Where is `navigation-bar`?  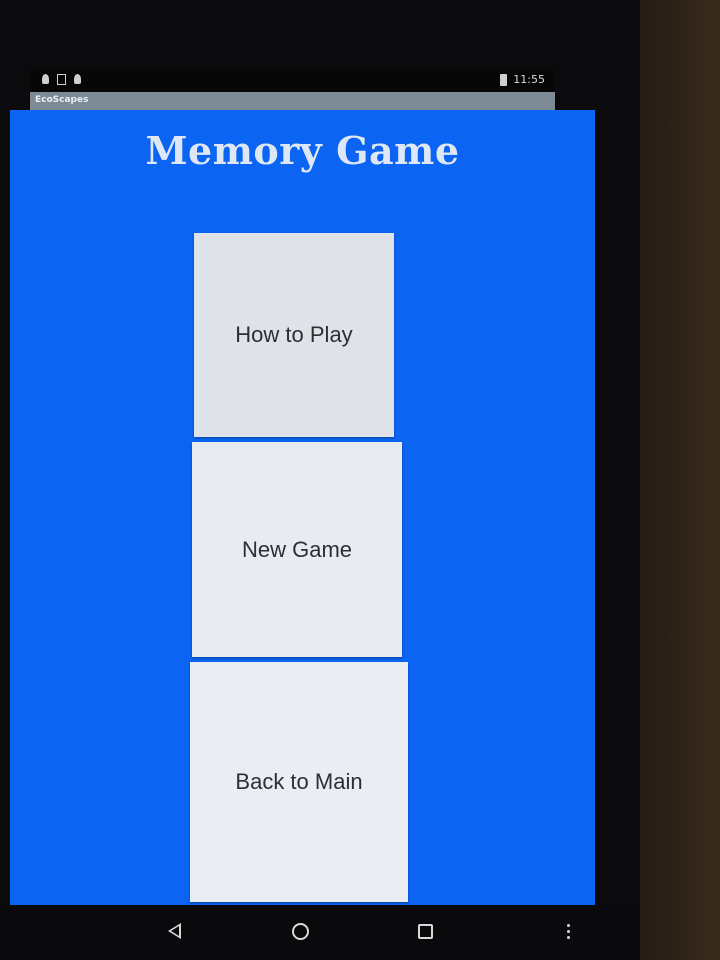 navigation-bar is located at coordinates (320, 932).